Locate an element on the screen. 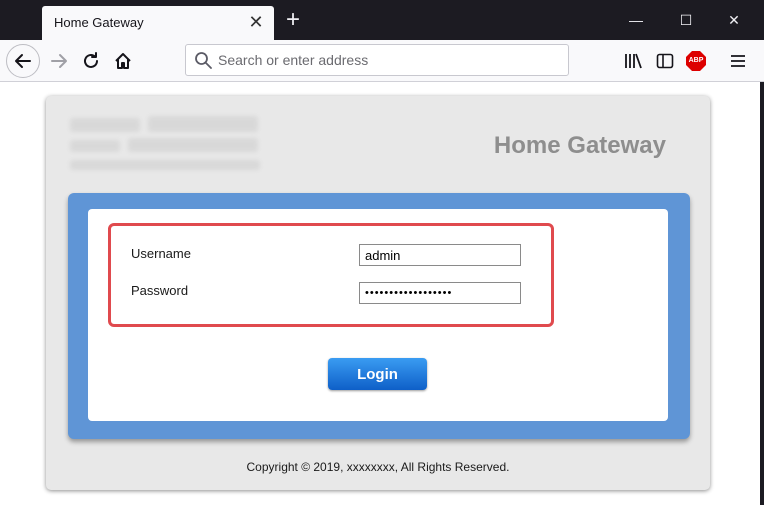 The height and width of the screenshot is (505, 764). new-tab-button: + is located at coordinates (293, 21).